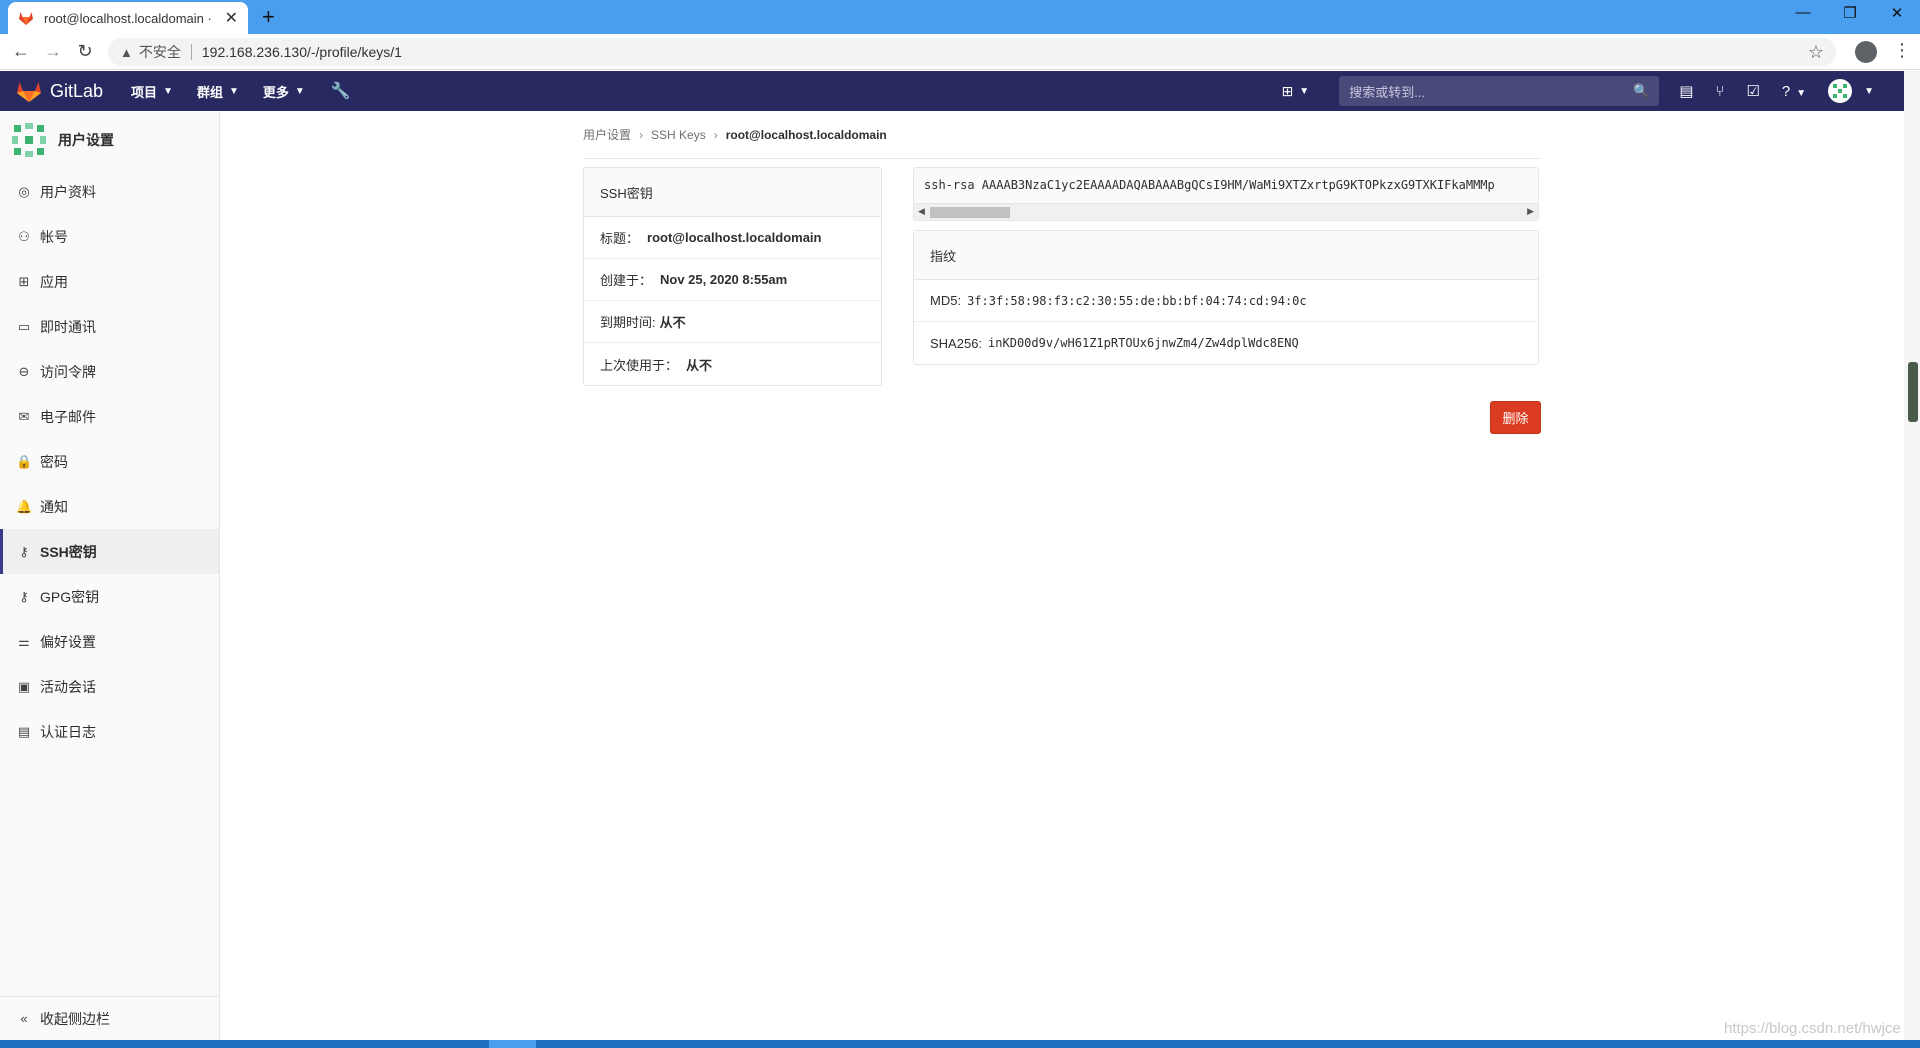  I want to click on sidebar-header: 用户设置, so click(109, 140).